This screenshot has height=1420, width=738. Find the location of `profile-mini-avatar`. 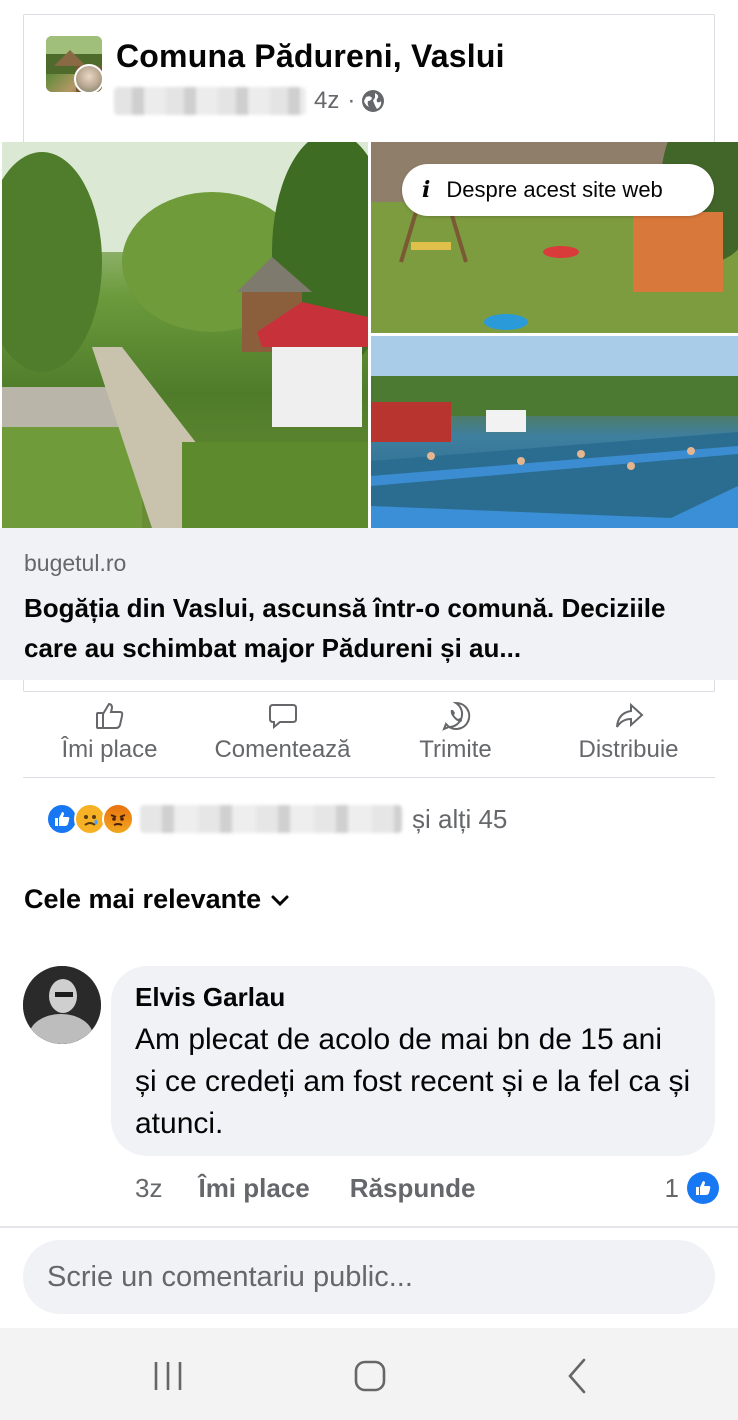

profile-mini-avatar is located at coordinates (88, 78).